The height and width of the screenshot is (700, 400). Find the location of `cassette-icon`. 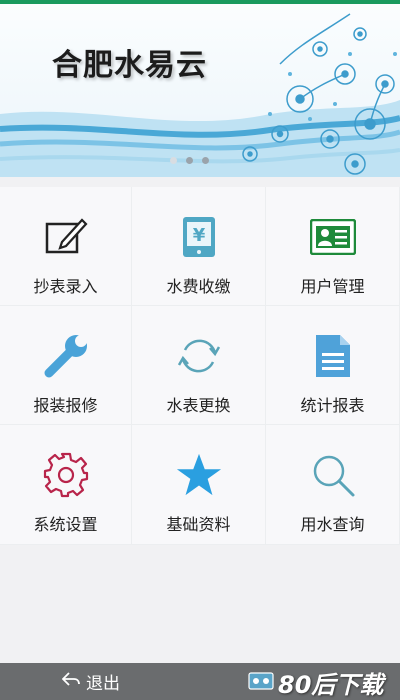

cassette-icon is located at coordinates (261, 683).